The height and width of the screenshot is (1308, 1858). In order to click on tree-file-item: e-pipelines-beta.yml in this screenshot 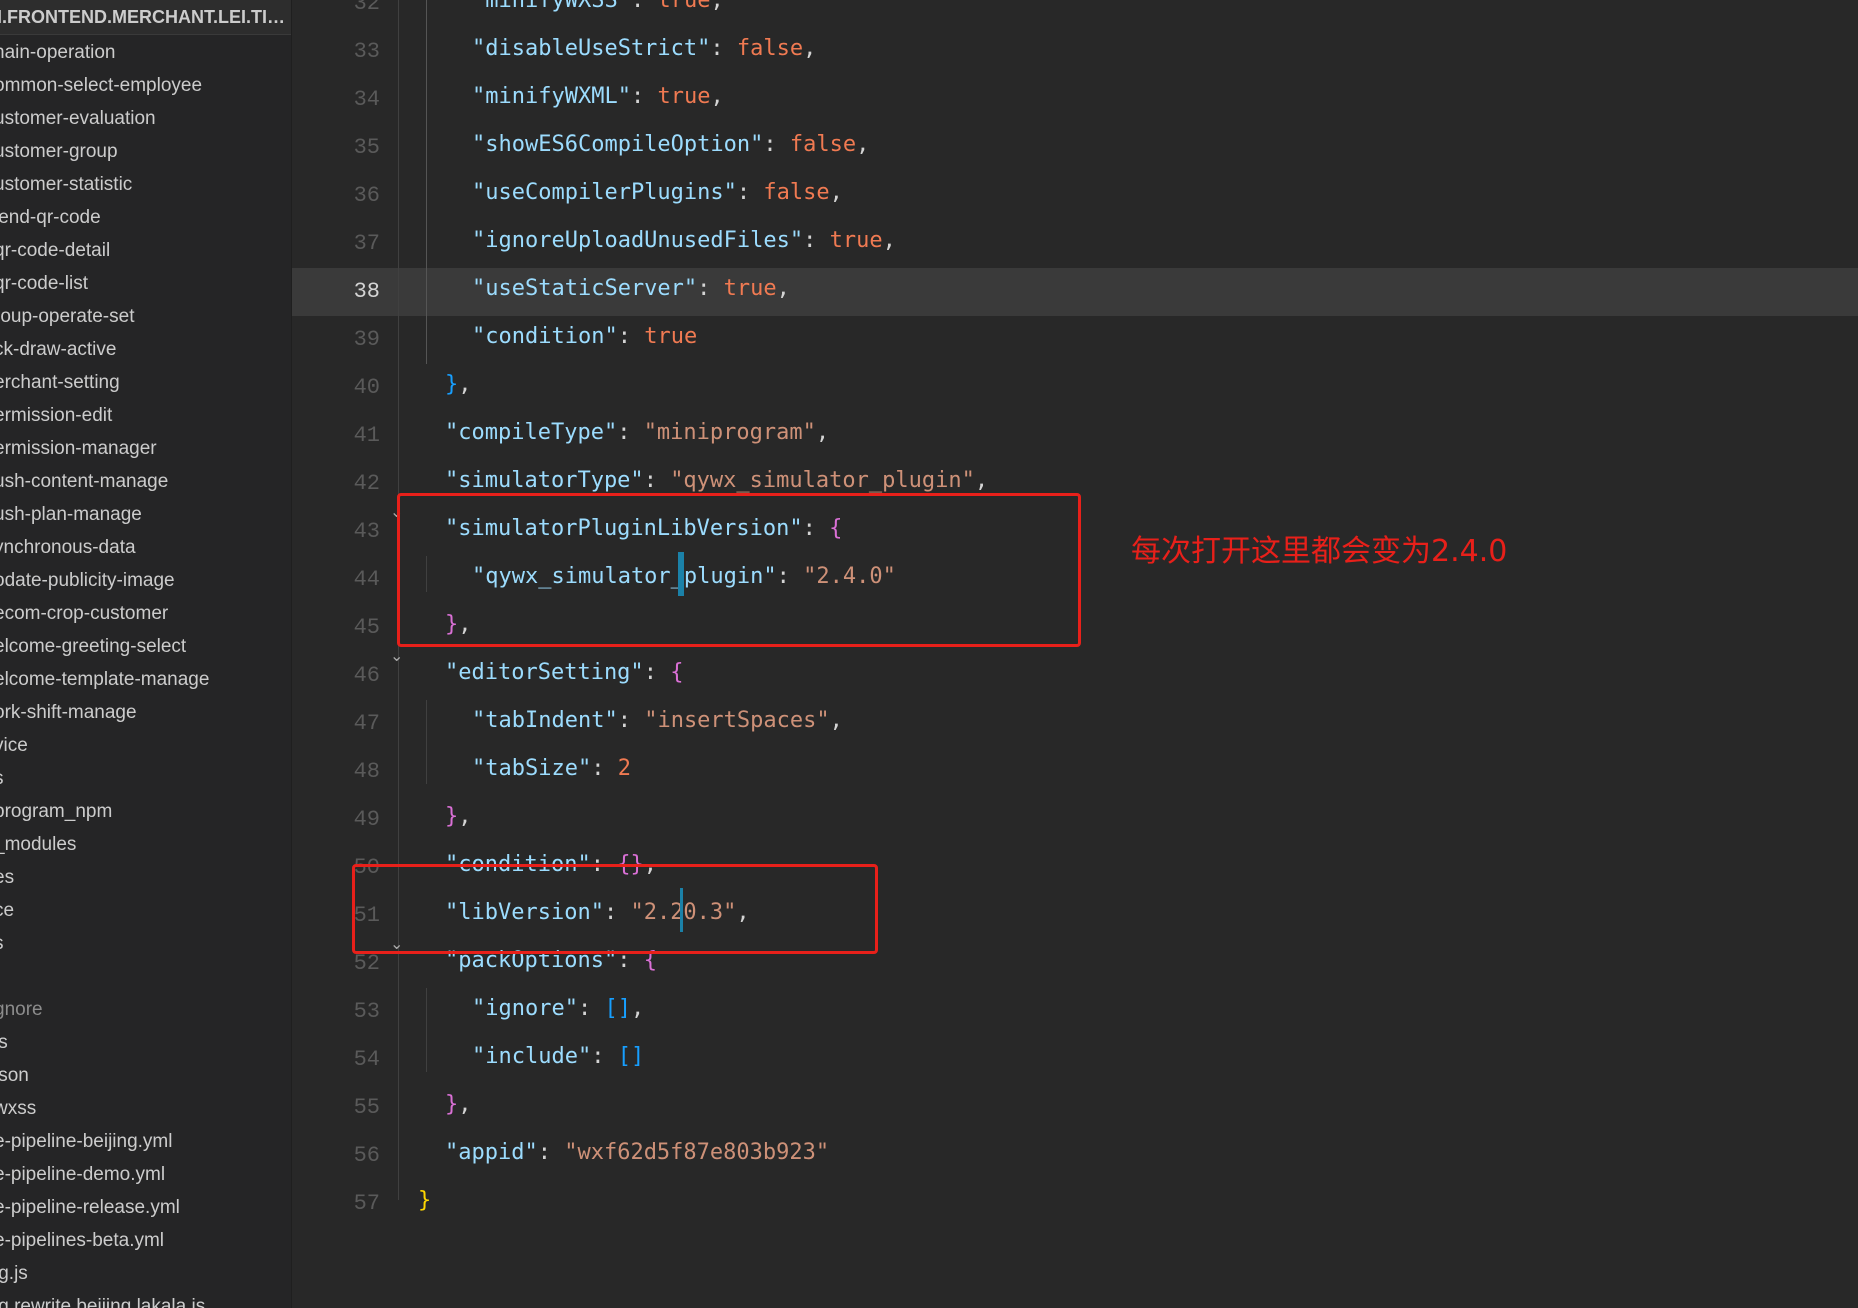, I will do `click(82, 1241)`.